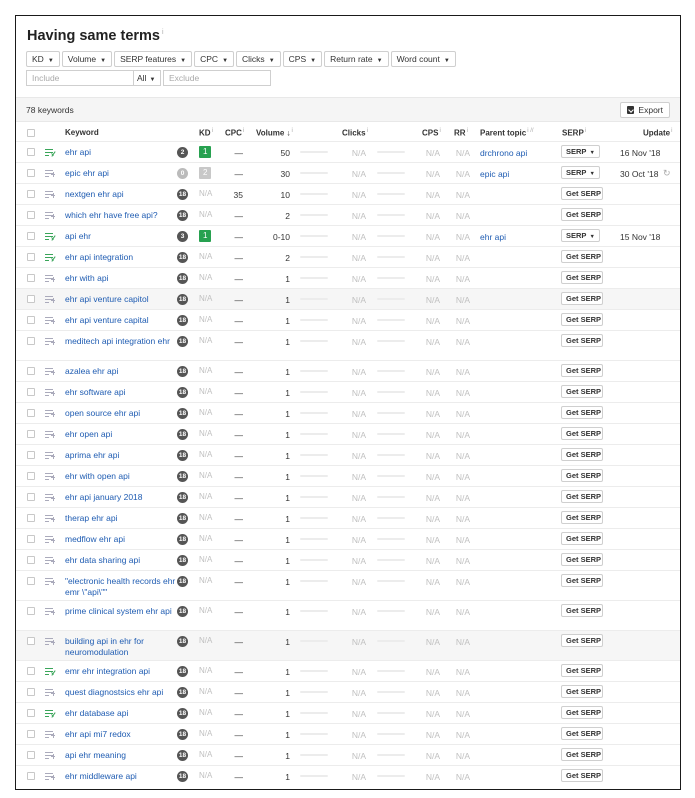 This screenshot has width=695, height=798. I want to click on keyword-link: ehr software api, so click(121, 392).